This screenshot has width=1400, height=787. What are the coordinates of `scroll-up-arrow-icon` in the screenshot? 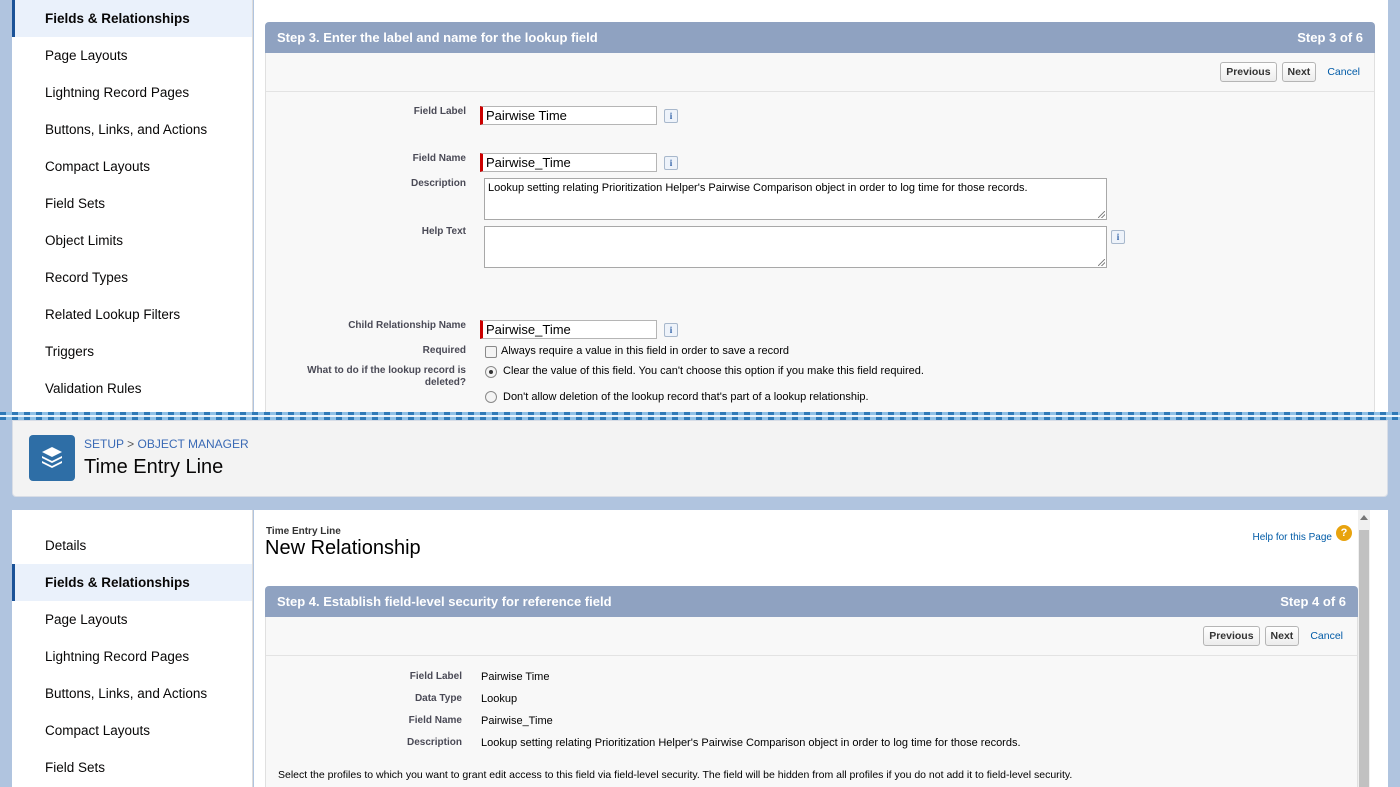 It's located at (1364, 517).